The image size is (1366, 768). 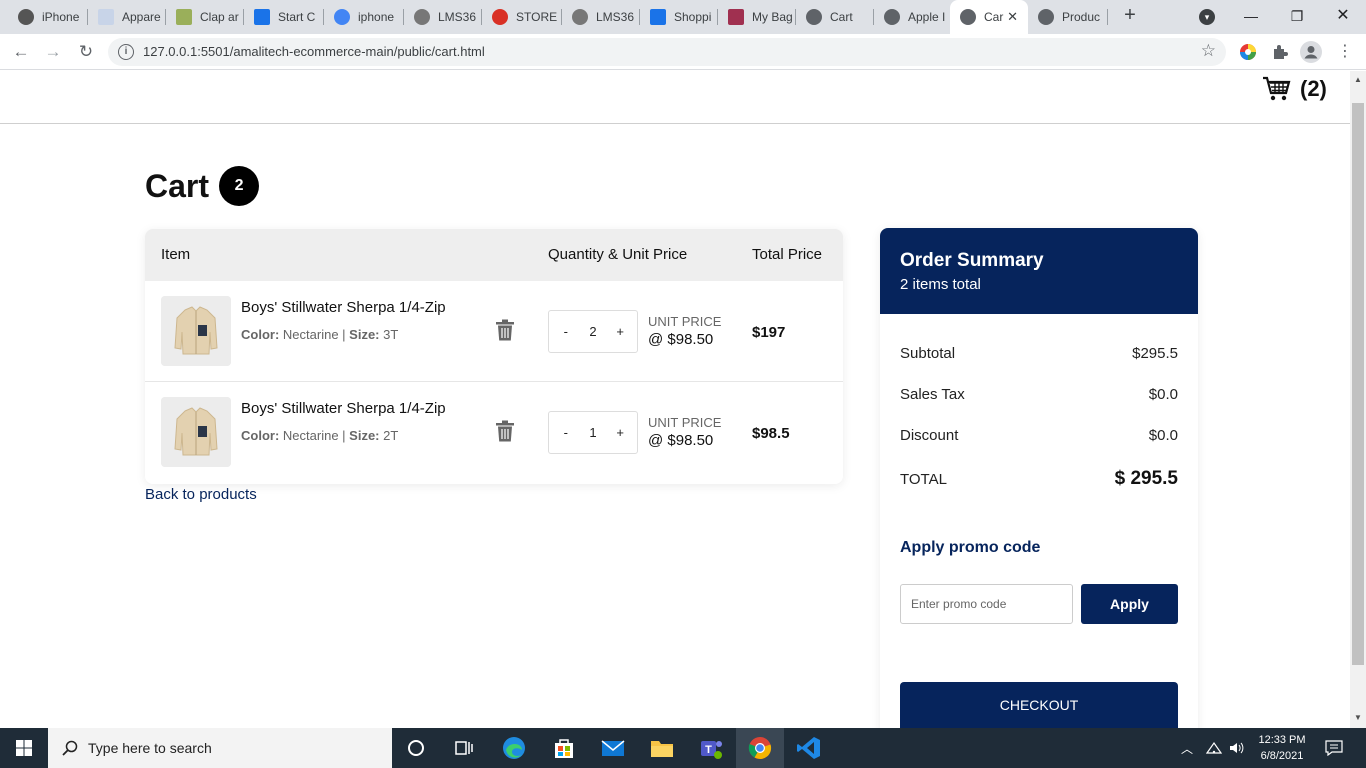 I want to click on discount-line: Discount $0.0, so click(x=1039, y=435).